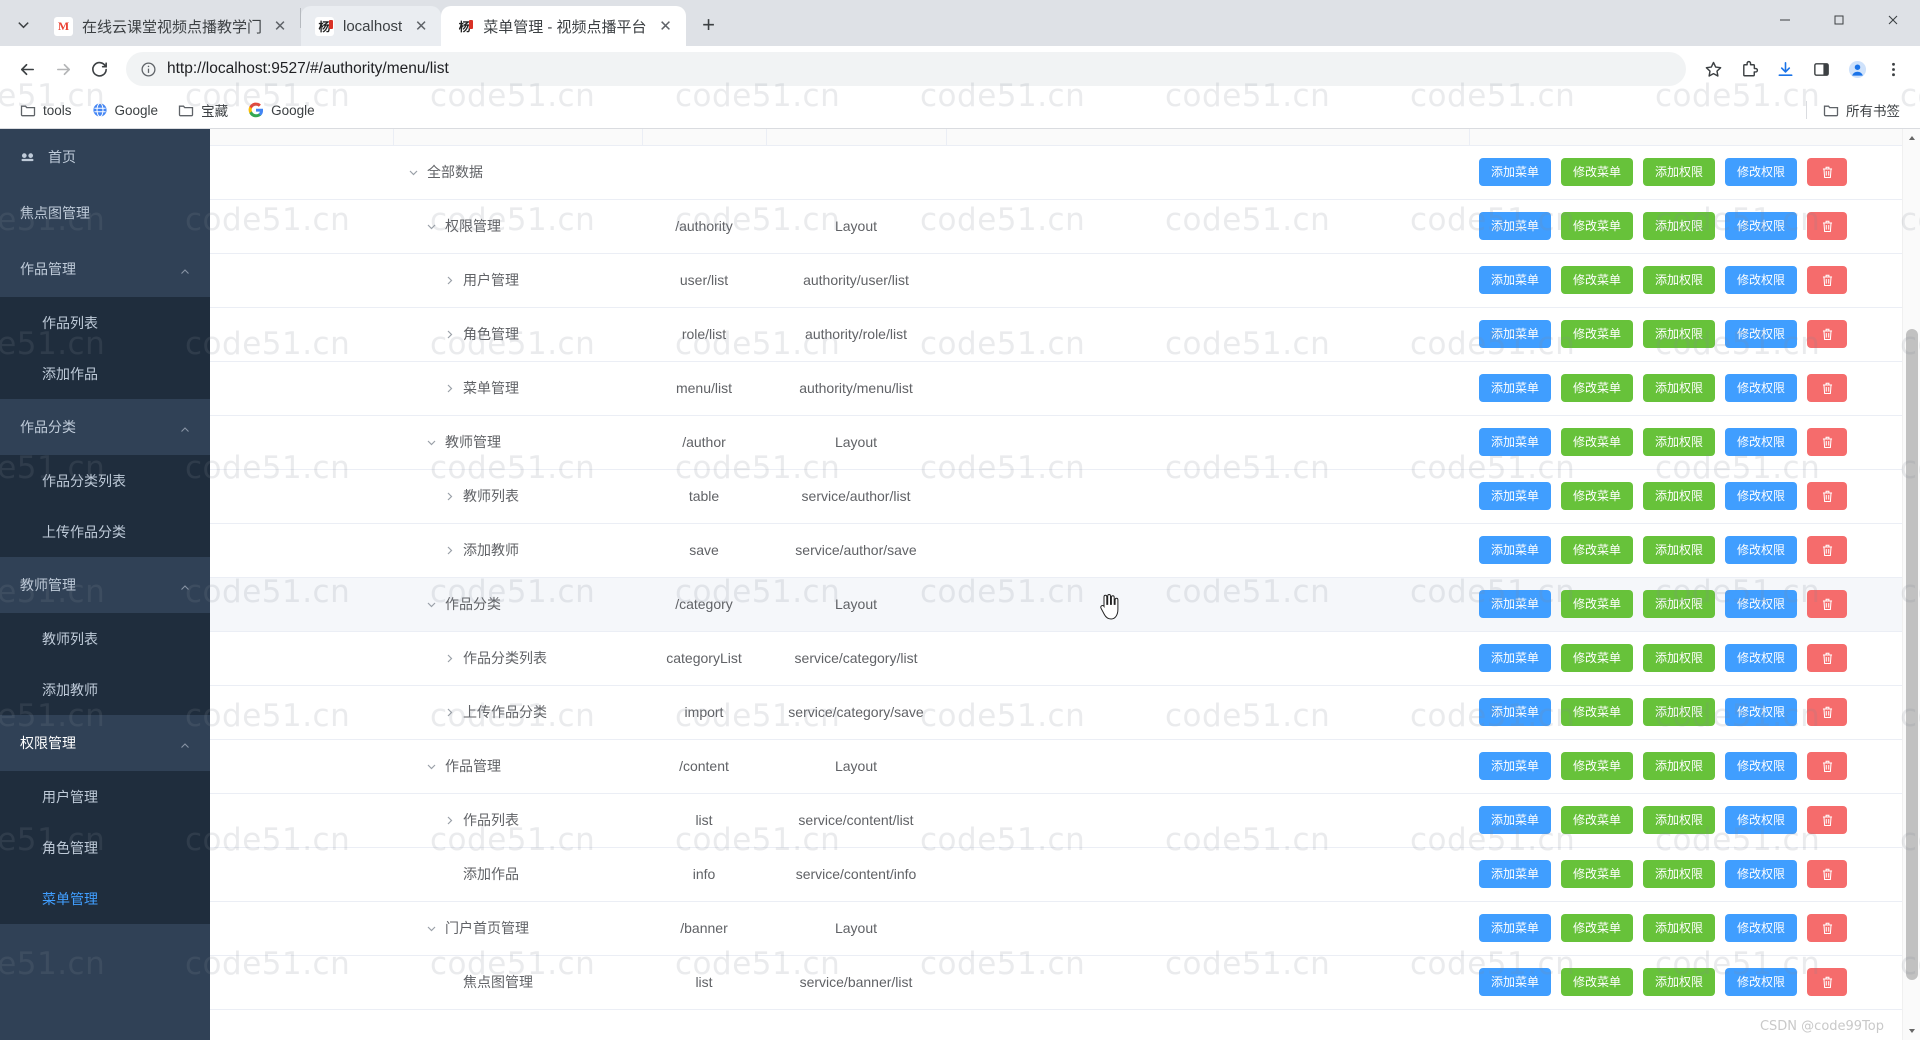 The width and height of the screenshot is (1920, 1040). I want to click on reload-icon, so click(99, 69).